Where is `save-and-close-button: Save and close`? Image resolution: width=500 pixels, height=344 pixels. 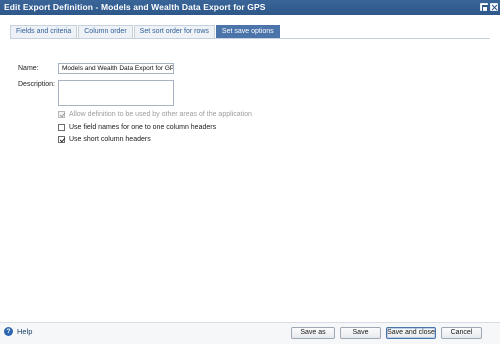
save-and-close-button: Save and close is located at coordinates (411, 333).